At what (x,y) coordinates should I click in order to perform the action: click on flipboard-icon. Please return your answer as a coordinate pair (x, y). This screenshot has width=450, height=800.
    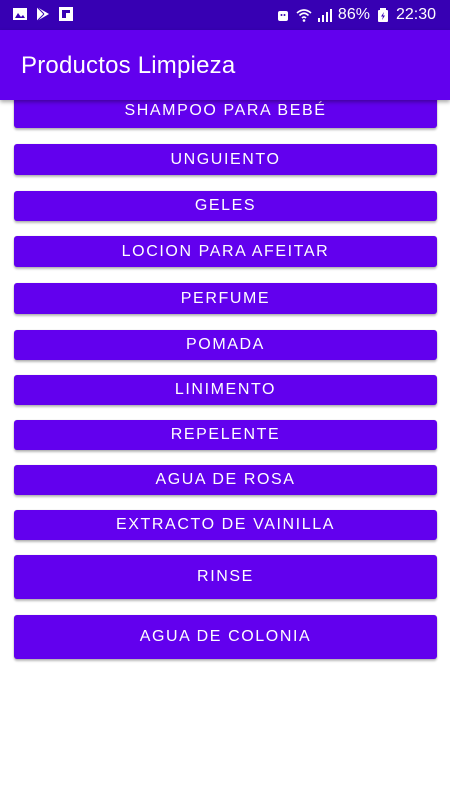
    Looking at the image, I should click on (66, 14).